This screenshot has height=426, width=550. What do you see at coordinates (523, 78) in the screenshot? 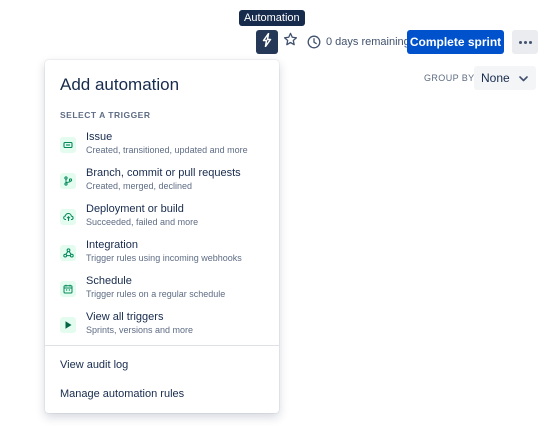
I see `chevron-down-icon` at bounding box center [523, 78].